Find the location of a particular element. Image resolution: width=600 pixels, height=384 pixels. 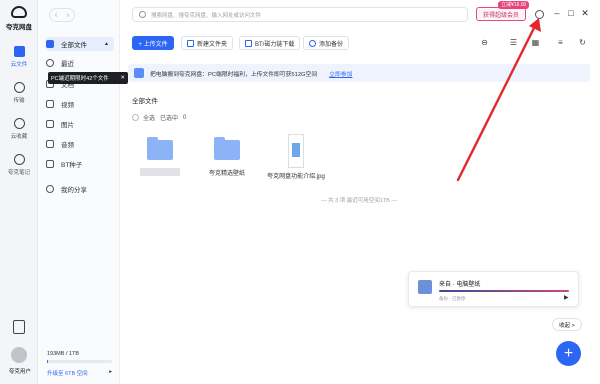

bt-download-button: BT/磁力链下载 is located at coordinates (270, 43).